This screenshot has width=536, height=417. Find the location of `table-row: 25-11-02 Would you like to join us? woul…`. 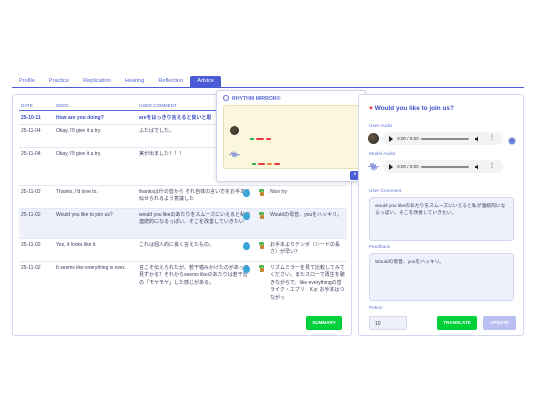

table-row: 25-11-02 Would you like to join us? woul… is located at coordinates (183, 224).